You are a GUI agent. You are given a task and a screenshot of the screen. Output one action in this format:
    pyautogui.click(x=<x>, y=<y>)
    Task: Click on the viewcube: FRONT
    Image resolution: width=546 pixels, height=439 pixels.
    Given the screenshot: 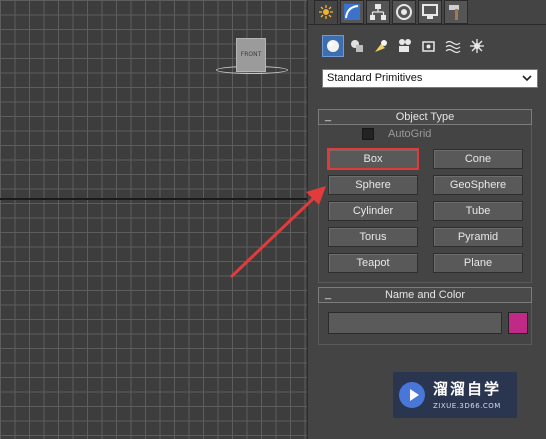 What is the action you would take?
    pyautogui.click(x=252, y=58)
    